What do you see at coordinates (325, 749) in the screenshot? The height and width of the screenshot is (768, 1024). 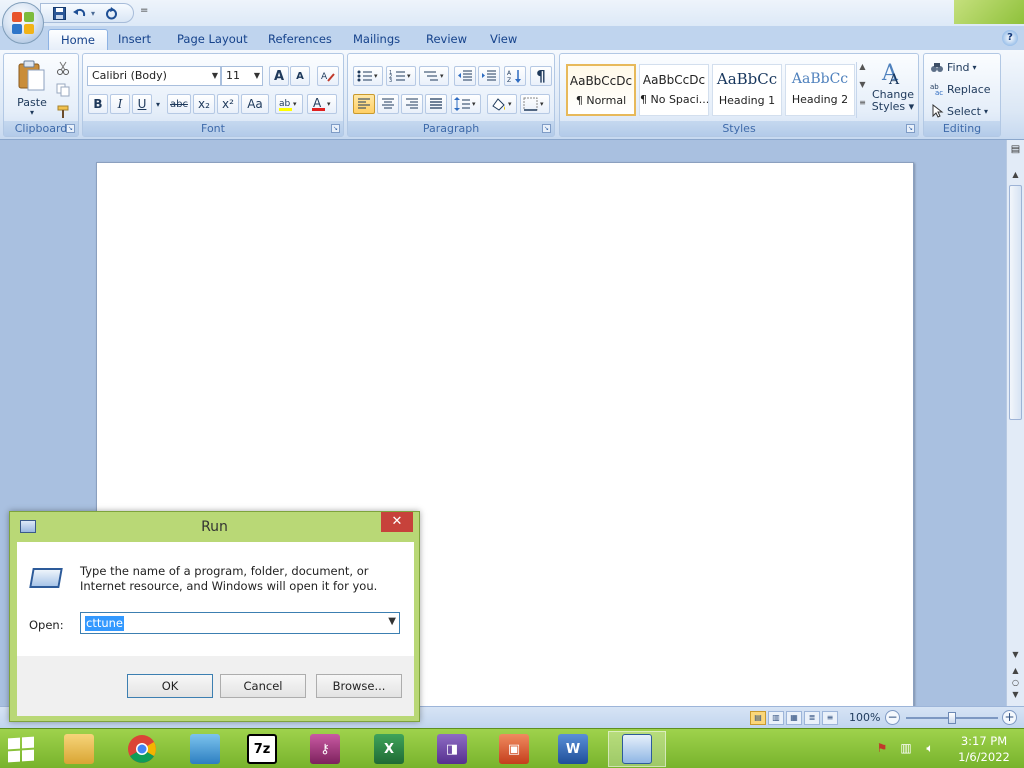 I see `taskbar-keepass: ⚷` at bounding box center [325, 749].